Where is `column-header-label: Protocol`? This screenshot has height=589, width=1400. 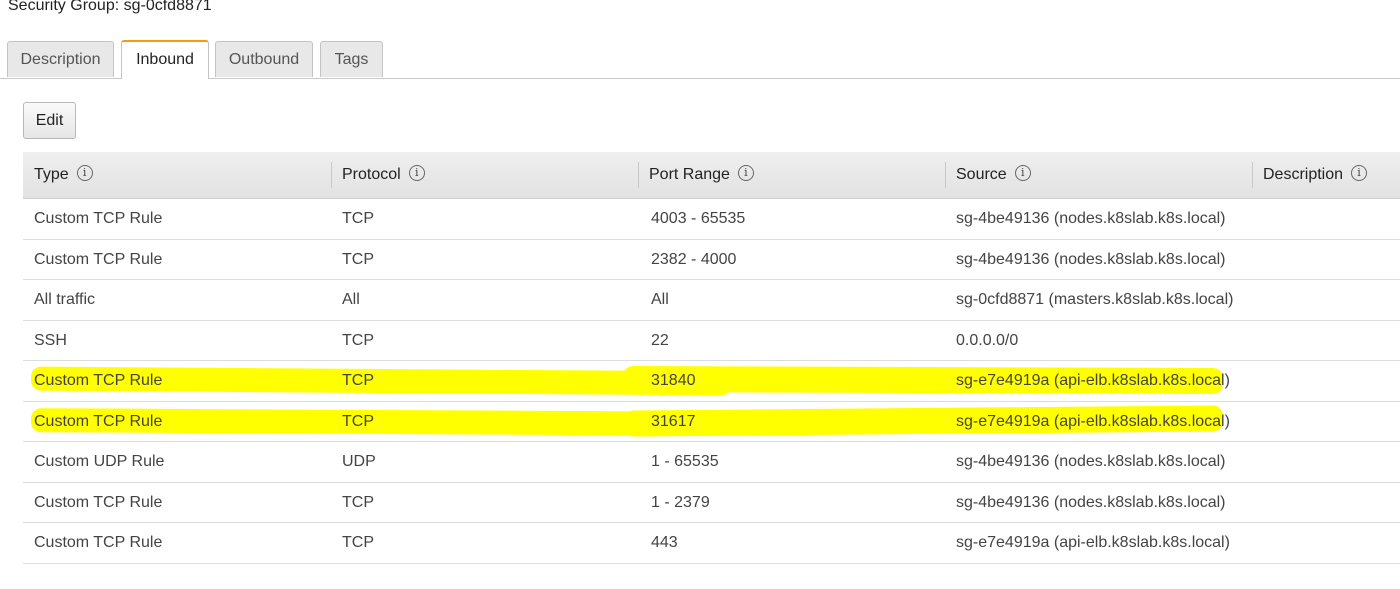
column-header-label: Protocol is located at coordinates (371, 174).